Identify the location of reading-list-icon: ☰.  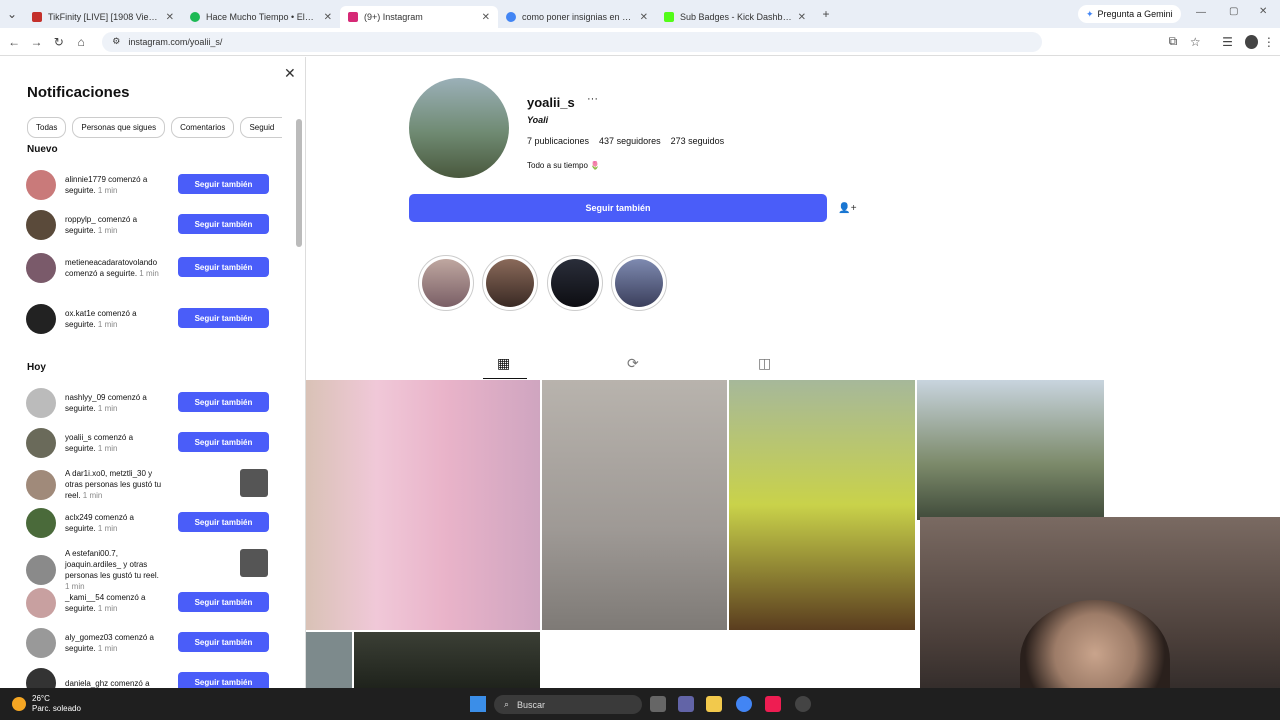
(1227, 42).